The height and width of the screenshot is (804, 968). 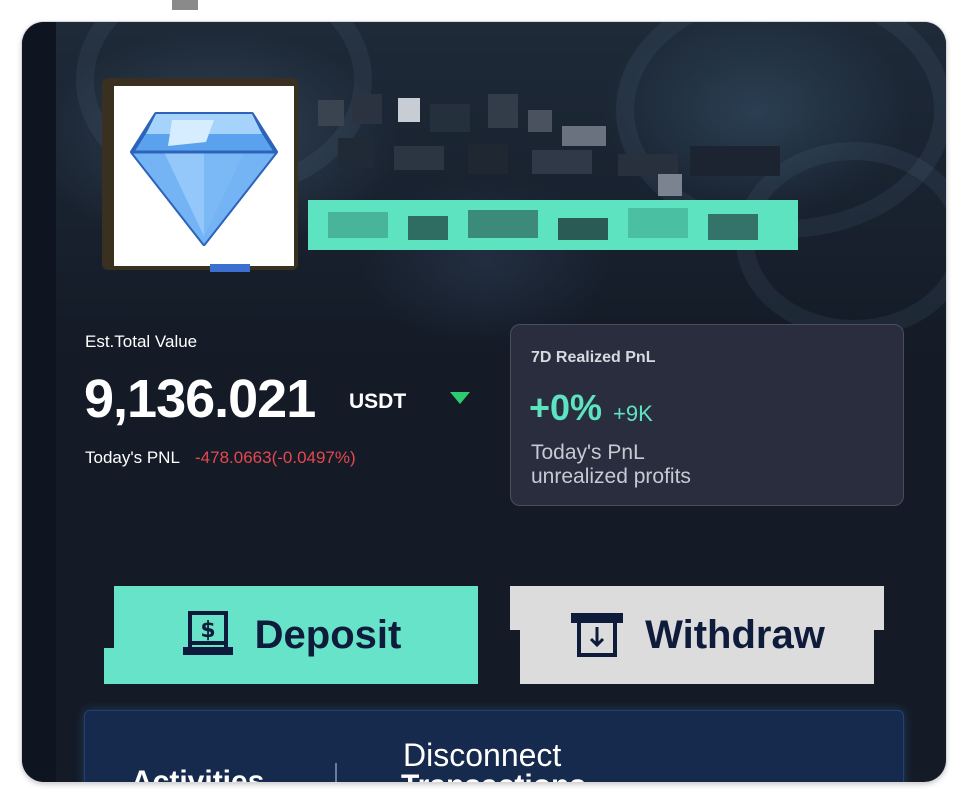 I want to click on total-value-amount: 9,136.021, so click(x=200, y=399).